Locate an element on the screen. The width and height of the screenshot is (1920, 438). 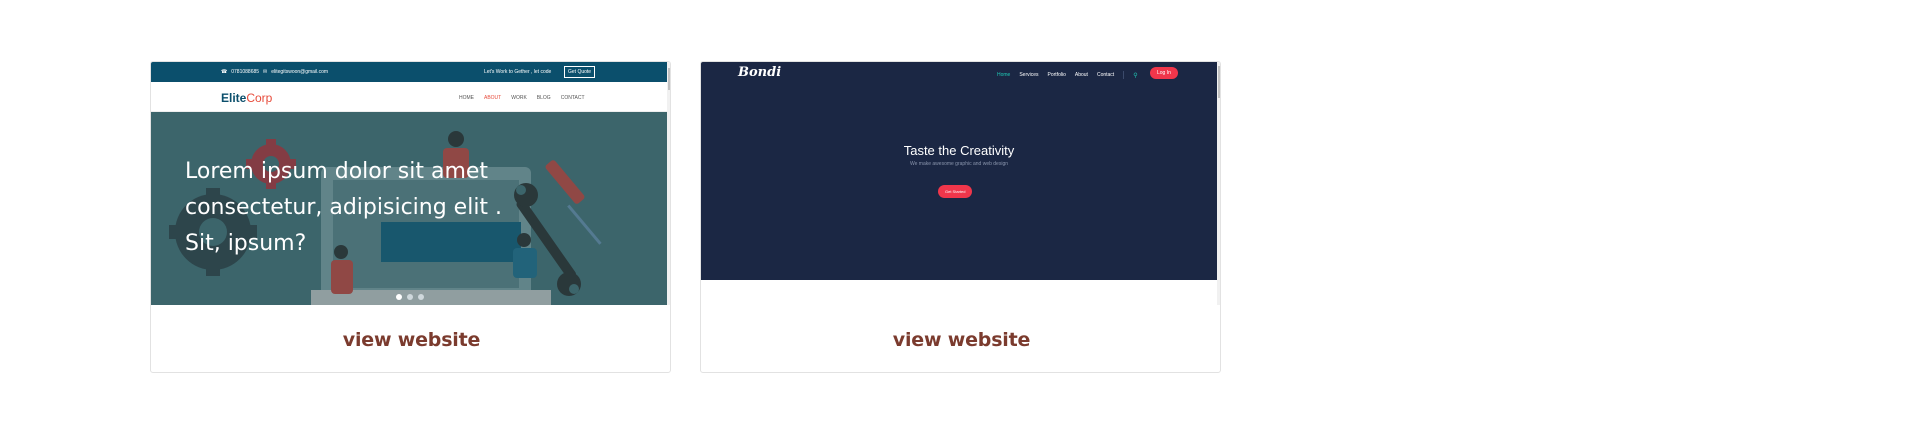
bondi-hero-subtitle: We make awesome graphic and web design is located at coordinates (959, 164).